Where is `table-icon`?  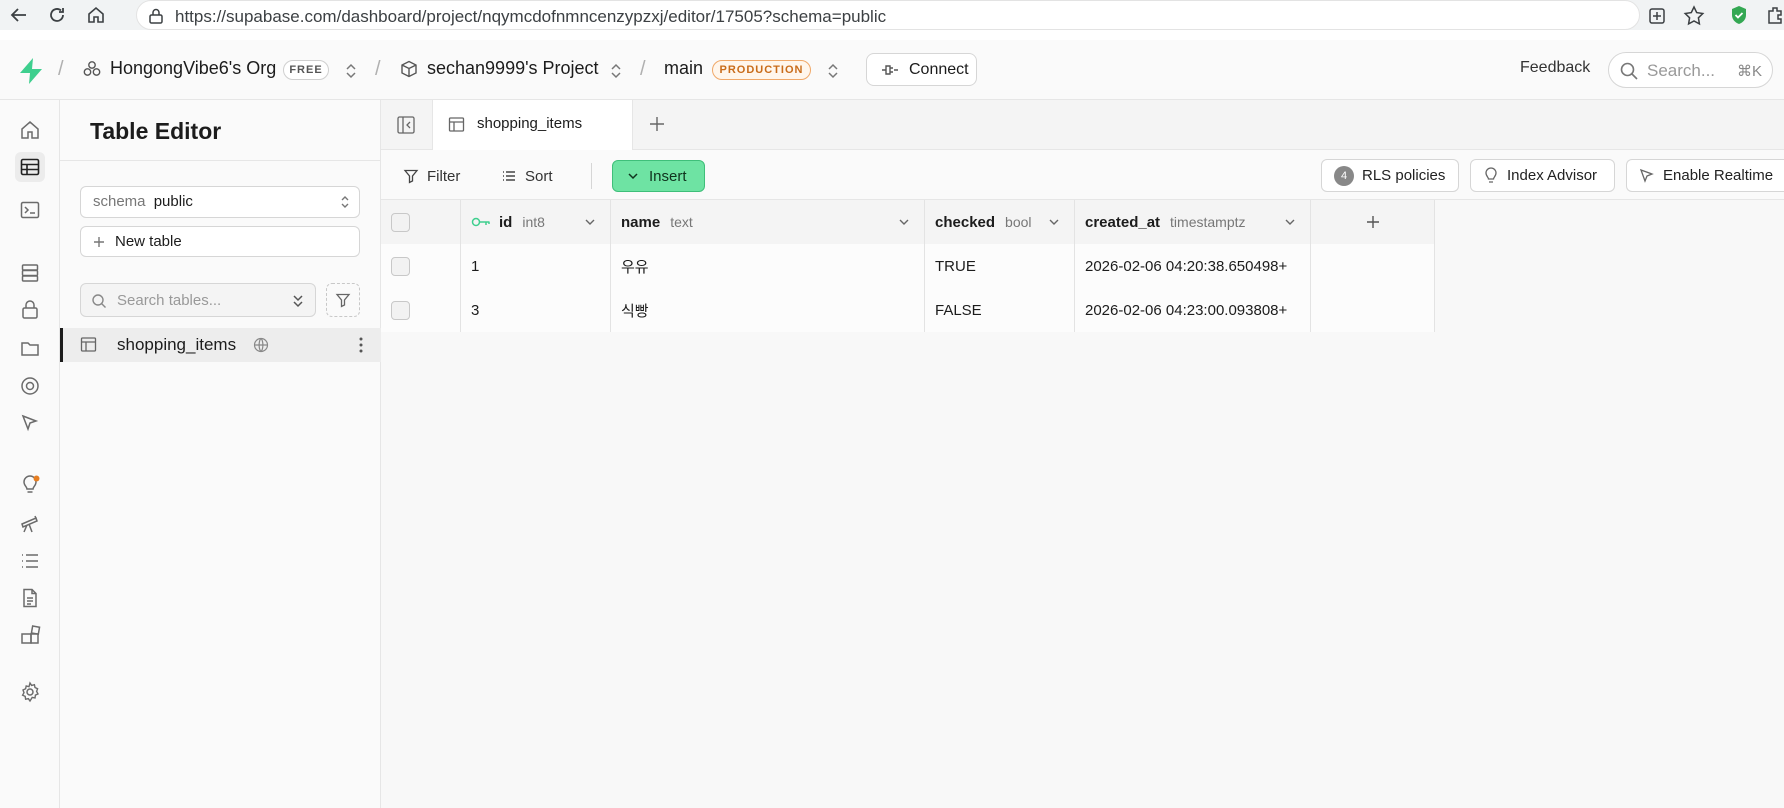
table-icon is located at coordinates (88, 344).